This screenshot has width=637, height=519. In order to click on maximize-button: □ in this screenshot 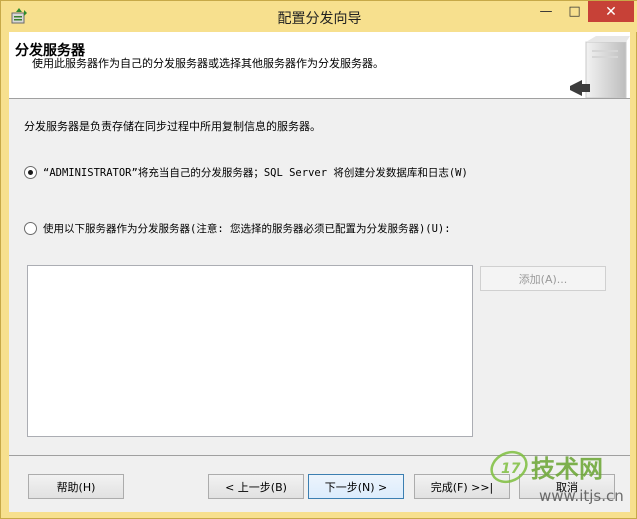, I will do `click(574, 11)`.